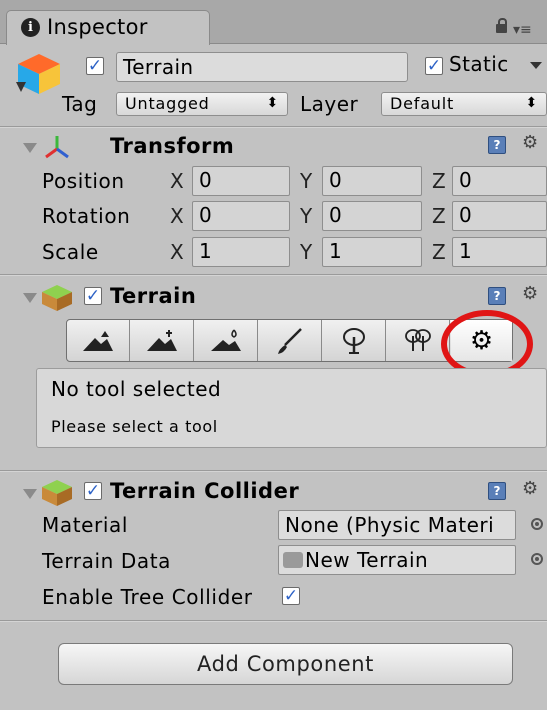 The width and height of the screenshot is (547, 710). What do you see at coordinates (30, 27) in the screenshot?
I see `info-icon: i` at bounding box center [30, 27].